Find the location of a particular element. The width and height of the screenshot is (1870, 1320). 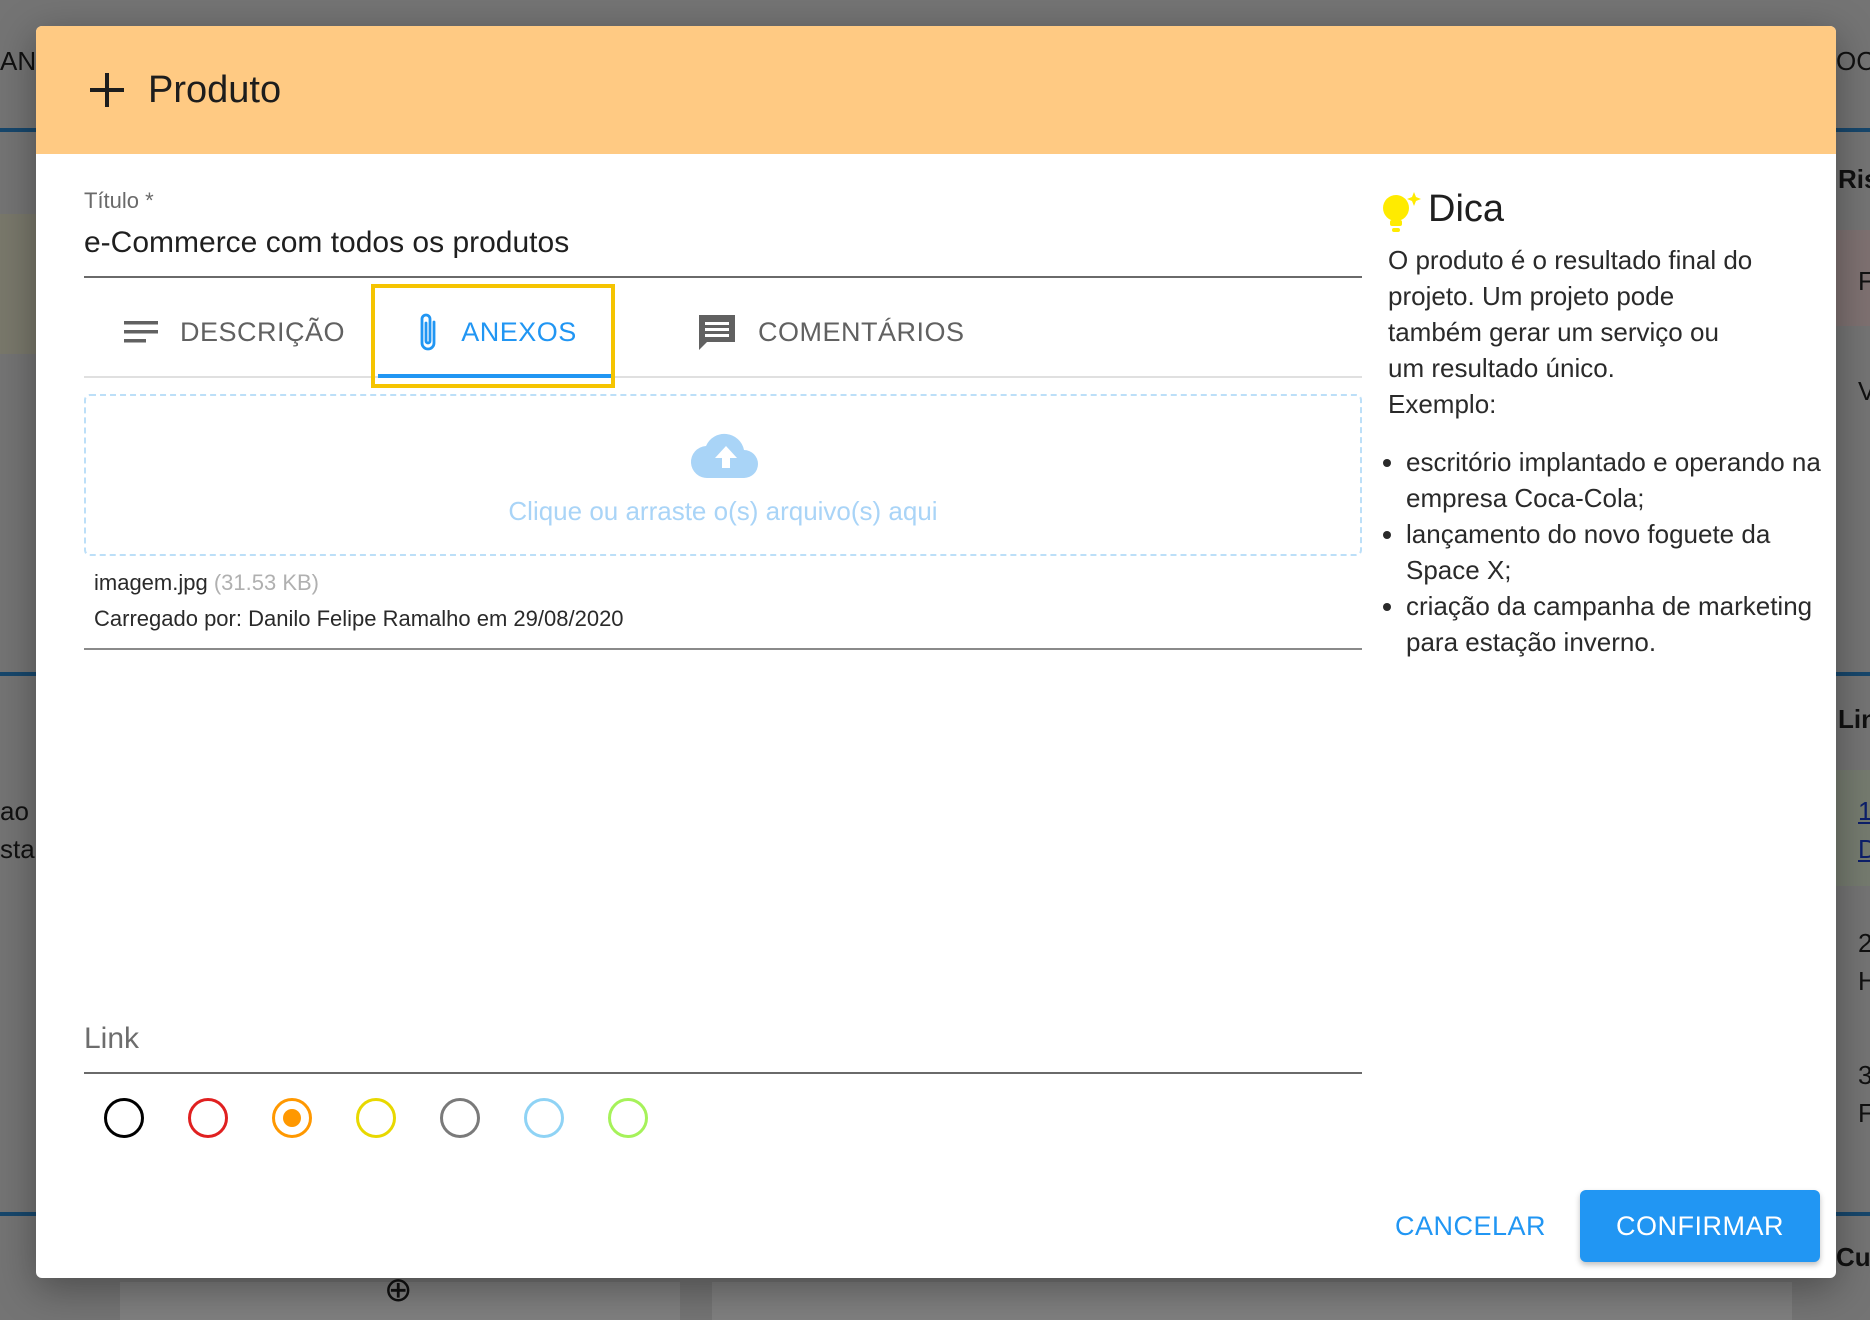

selected-dot is located at coordinates (292, 1118).